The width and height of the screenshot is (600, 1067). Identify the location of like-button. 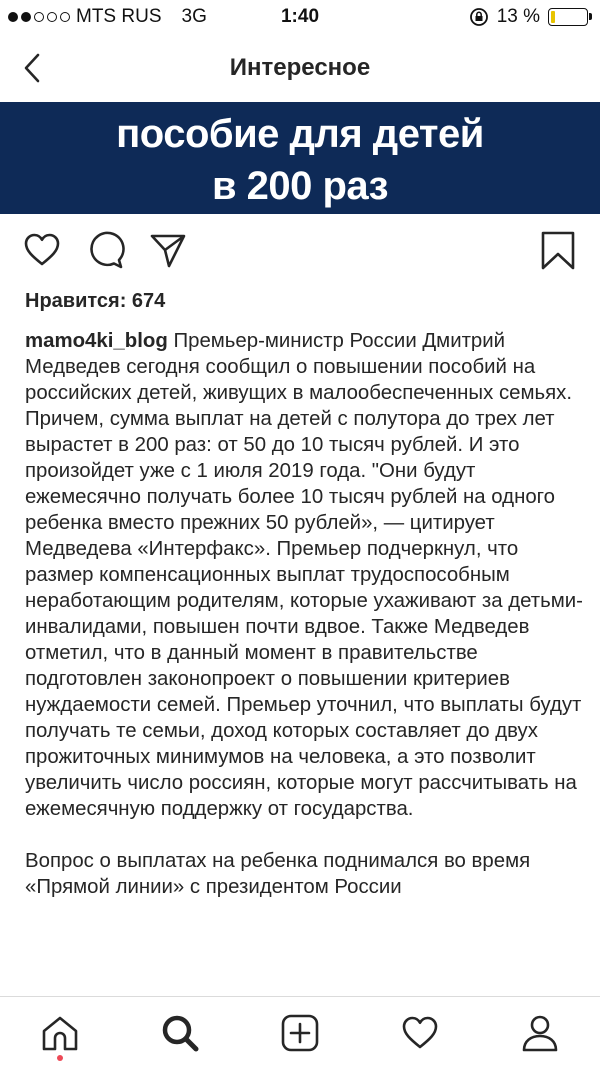
(42, 250).